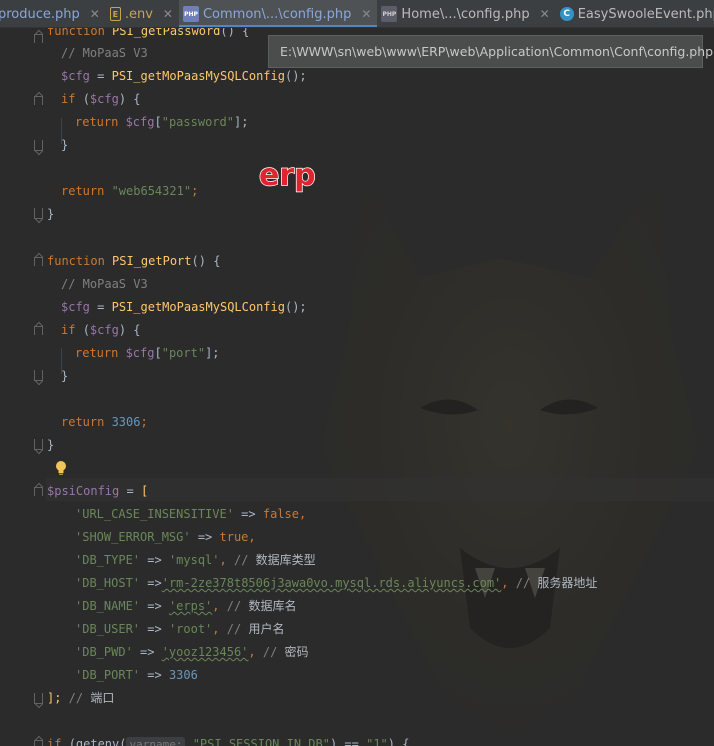  Describe the element at coordinates (156, 741) in the screenshot. I see `parameter-hint: varname:` at that location.